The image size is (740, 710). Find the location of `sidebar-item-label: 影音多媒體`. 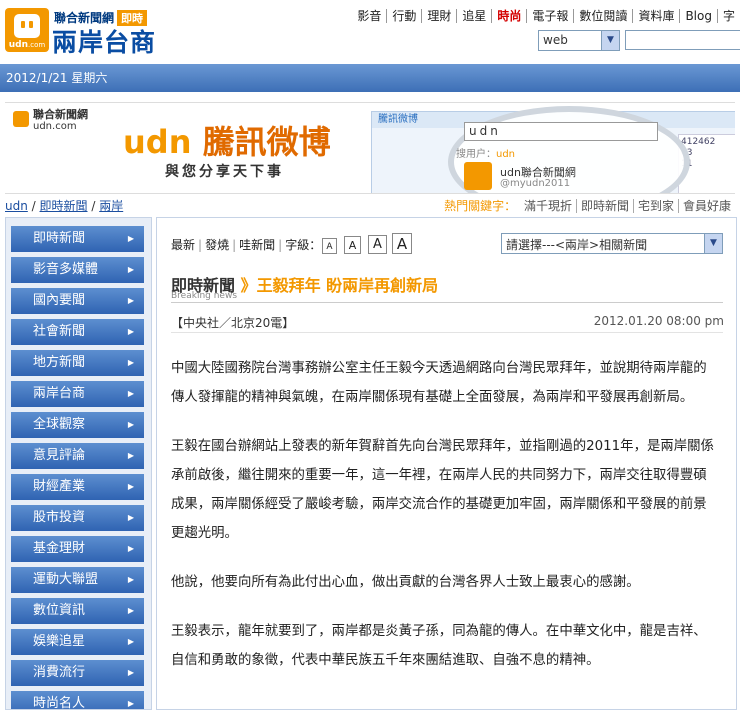

sidebar-item-label: 影音多媒體 is located at coordinates (66, 269).